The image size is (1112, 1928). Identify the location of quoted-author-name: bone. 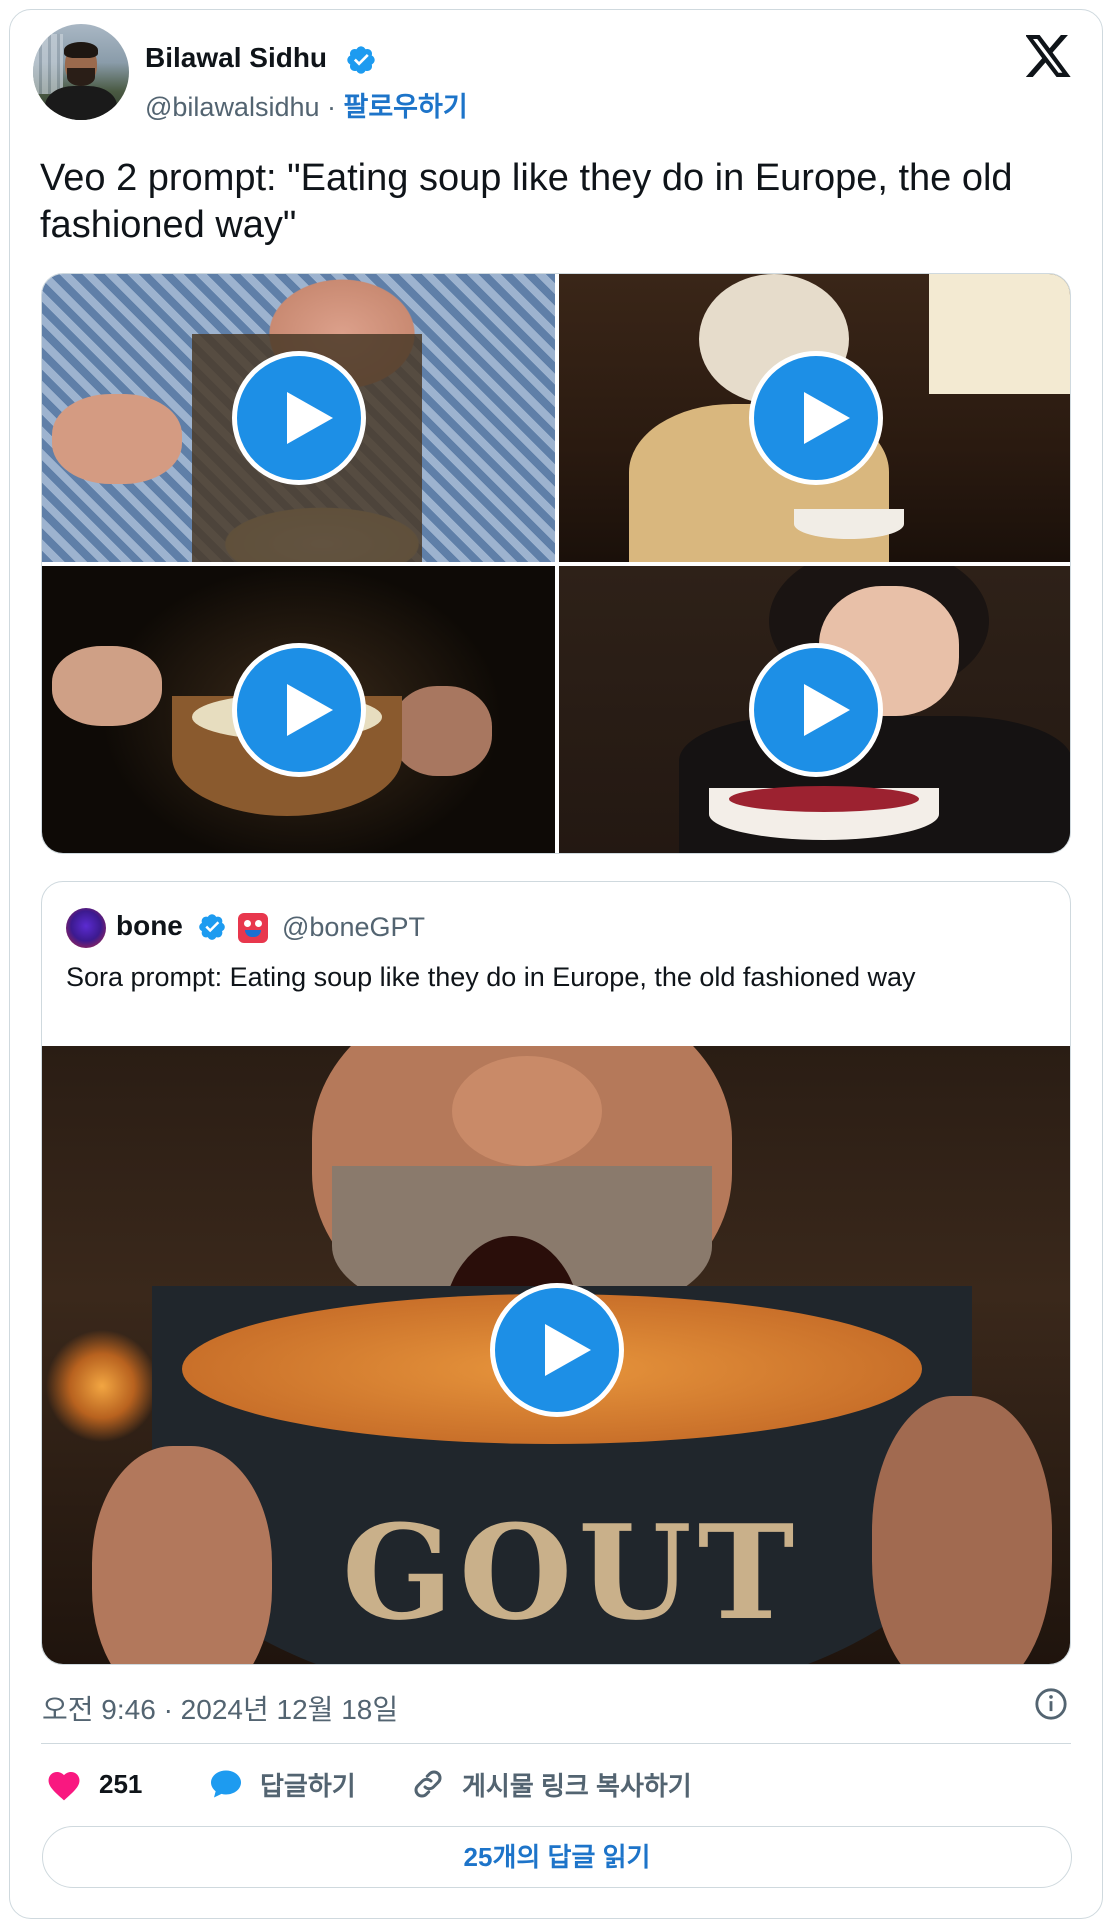
(149, 926).